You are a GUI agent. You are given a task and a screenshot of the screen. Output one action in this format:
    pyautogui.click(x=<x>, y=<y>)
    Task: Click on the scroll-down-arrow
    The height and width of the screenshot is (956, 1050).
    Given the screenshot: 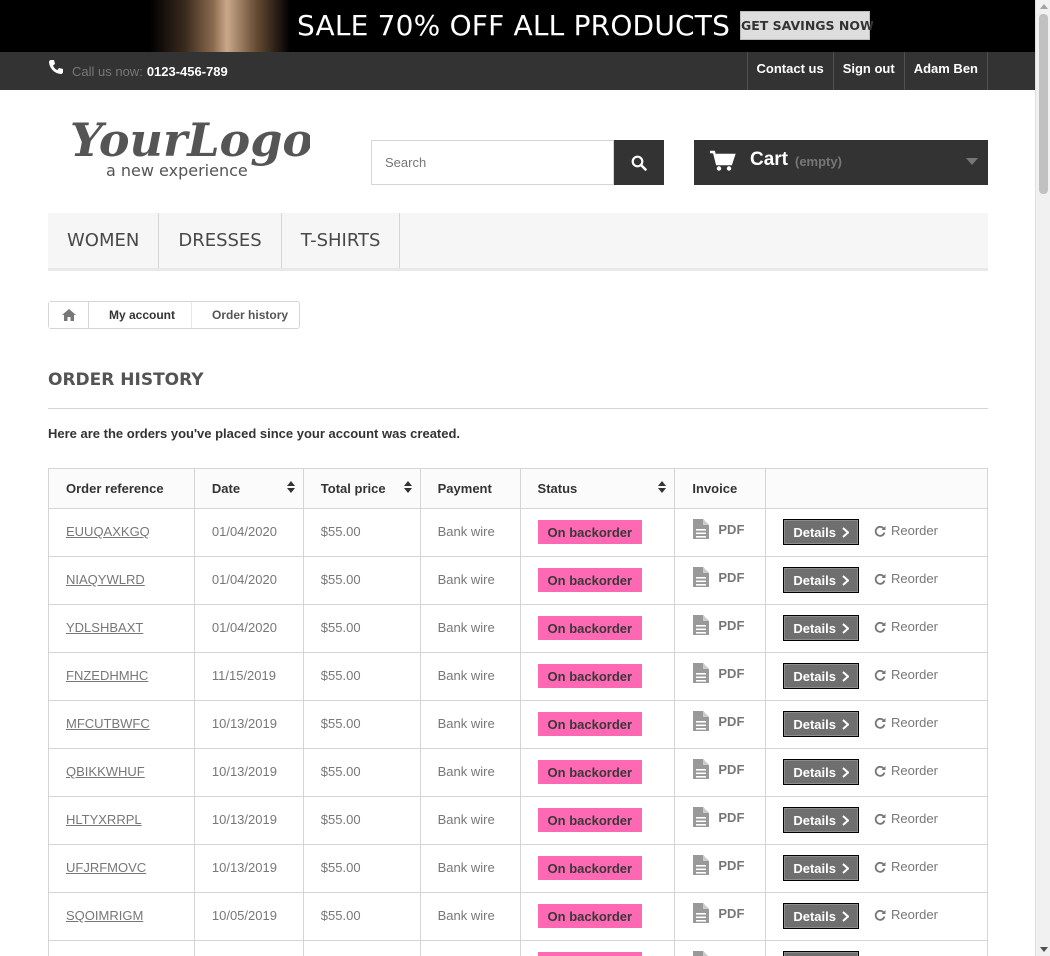 What is the action you would take?
    pyautogui.click(x=1044, y=949)
    